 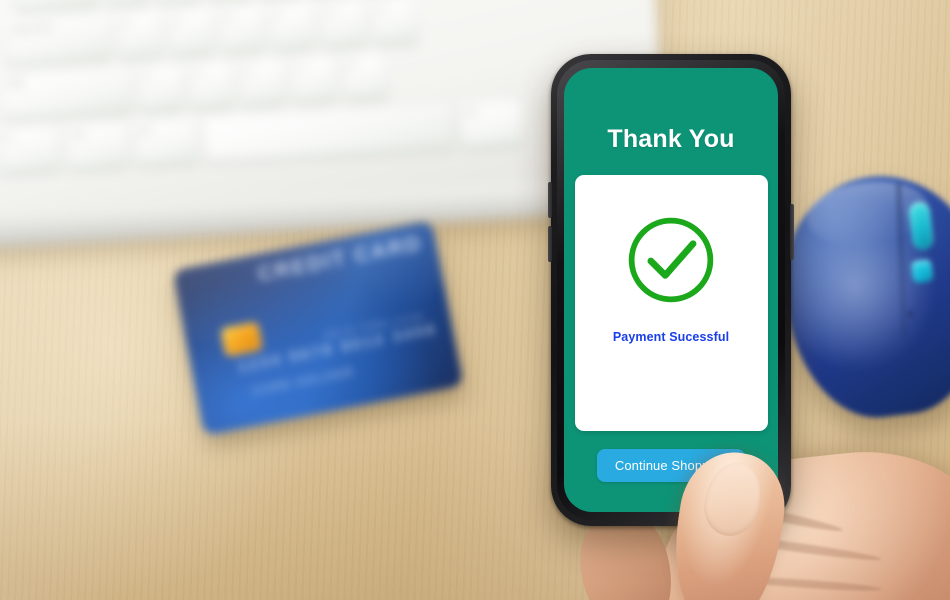 I want to click on mouse-body, so click(x=861, y=296).